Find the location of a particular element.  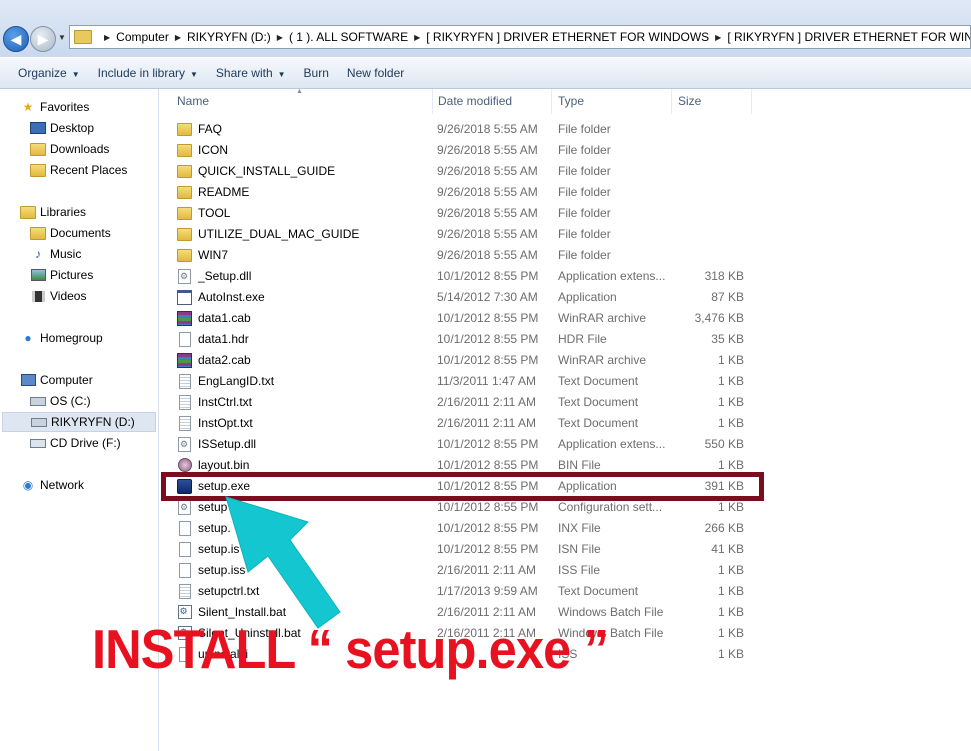

back-button: ◀ is located at coordinates (16, 39).